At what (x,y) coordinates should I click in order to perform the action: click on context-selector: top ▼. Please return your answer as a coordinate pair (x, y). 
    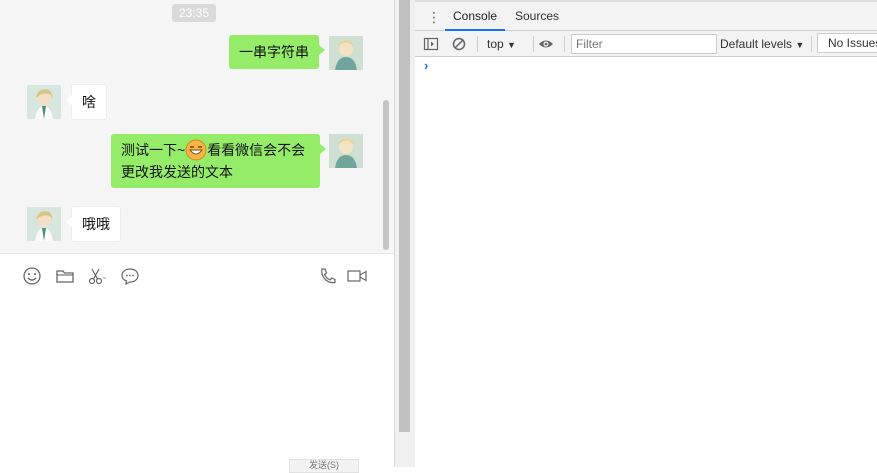
    Looking at the image, I should click on (501, 44).